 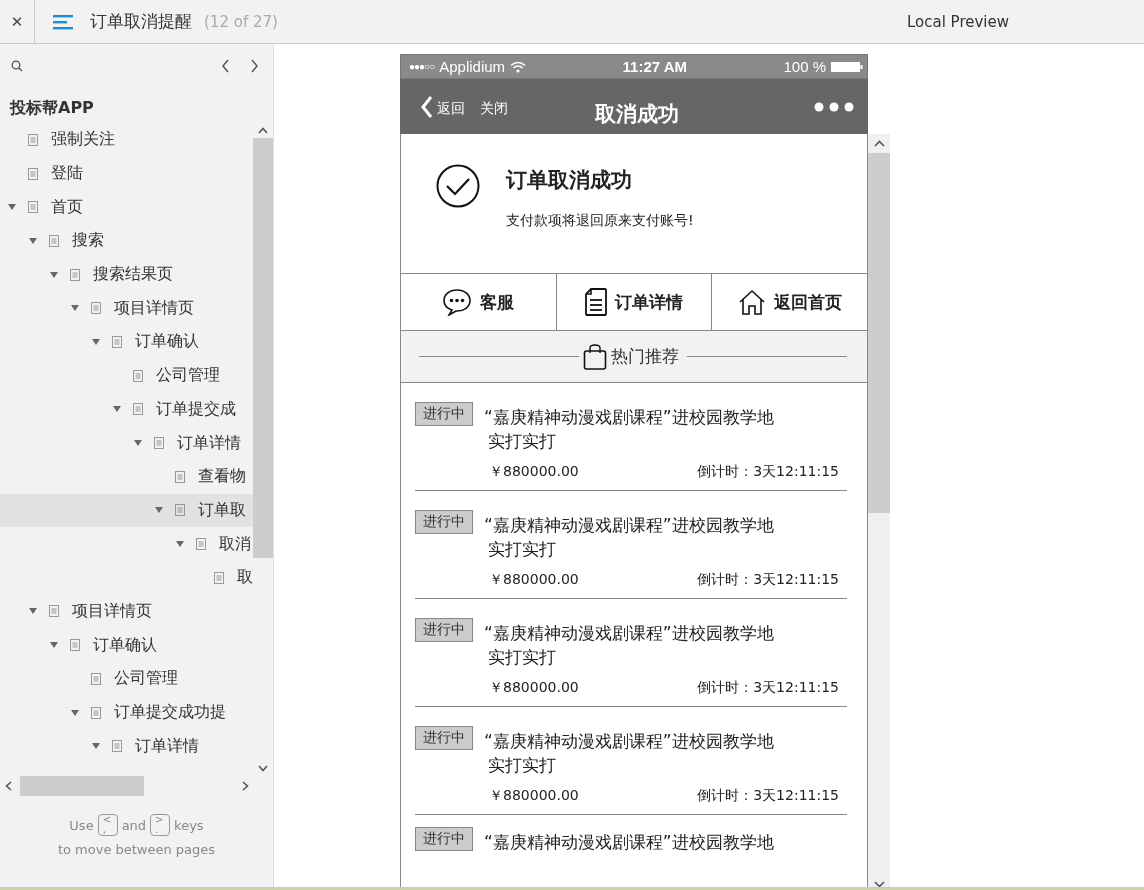 I want to click on tree-item: 搜索, so click(x=126, y=241).